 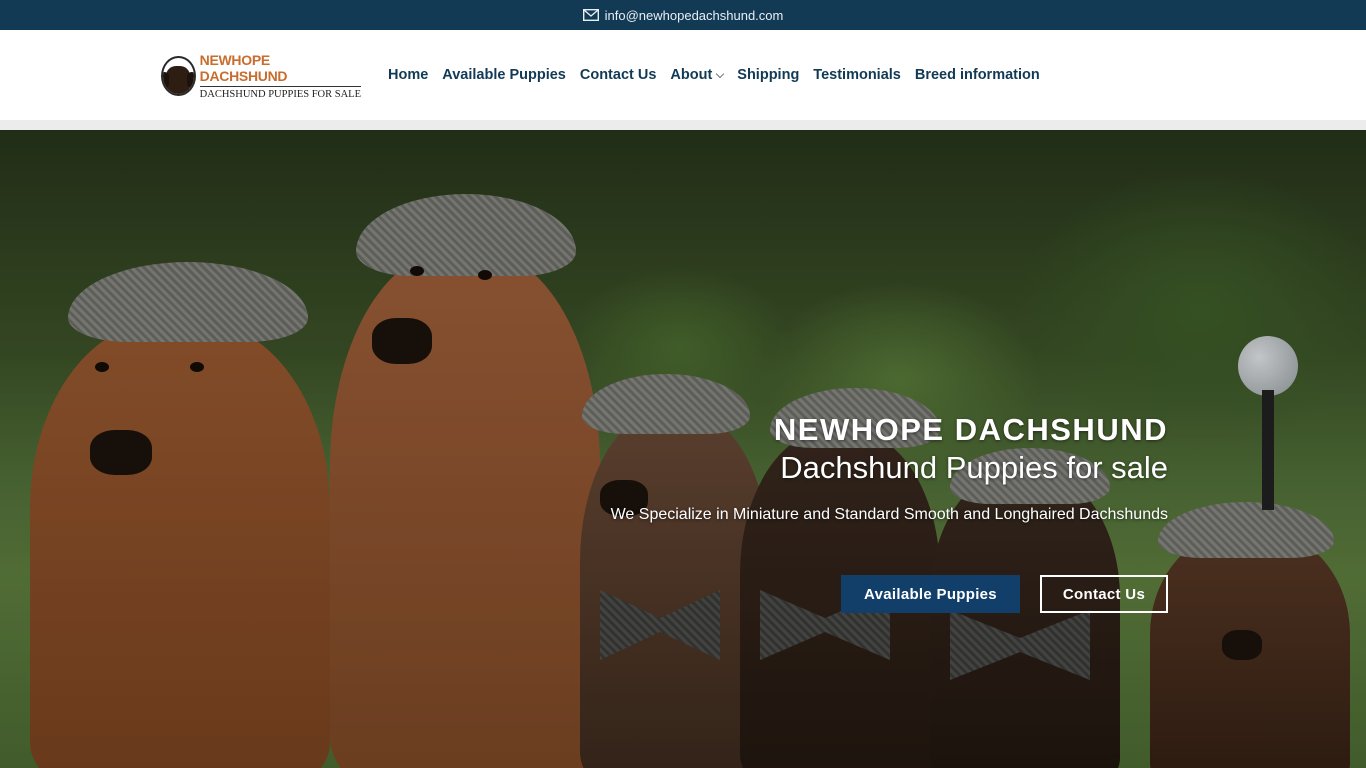 I want to click on header-divider, so click(x=683, y=125).